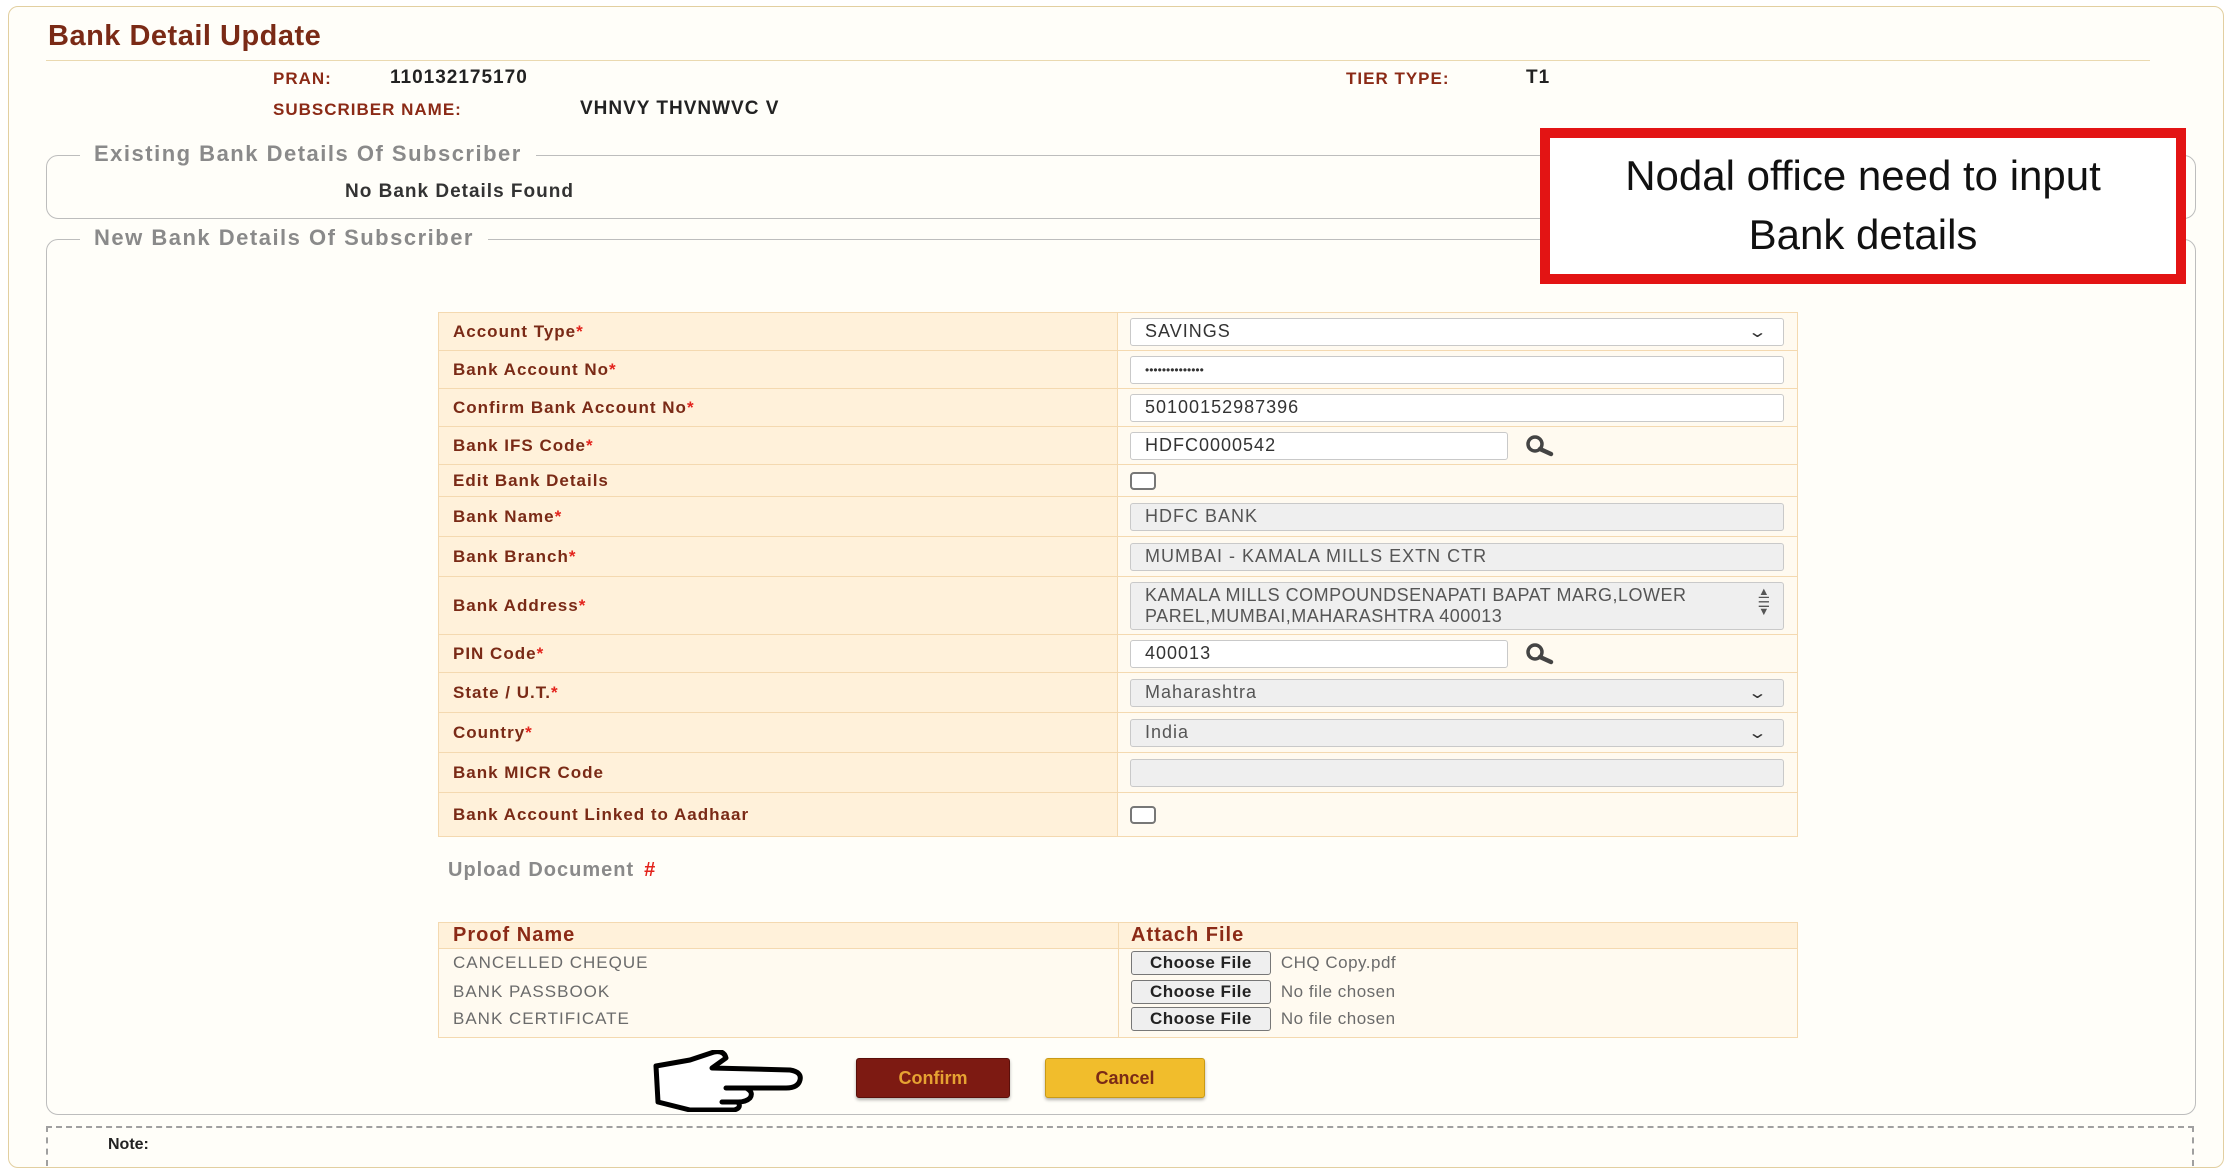  What do you see at coordinates (1538, 77) in the screenshot?
I see `tier-type-value: T1` at bounding box center [1538, 77].